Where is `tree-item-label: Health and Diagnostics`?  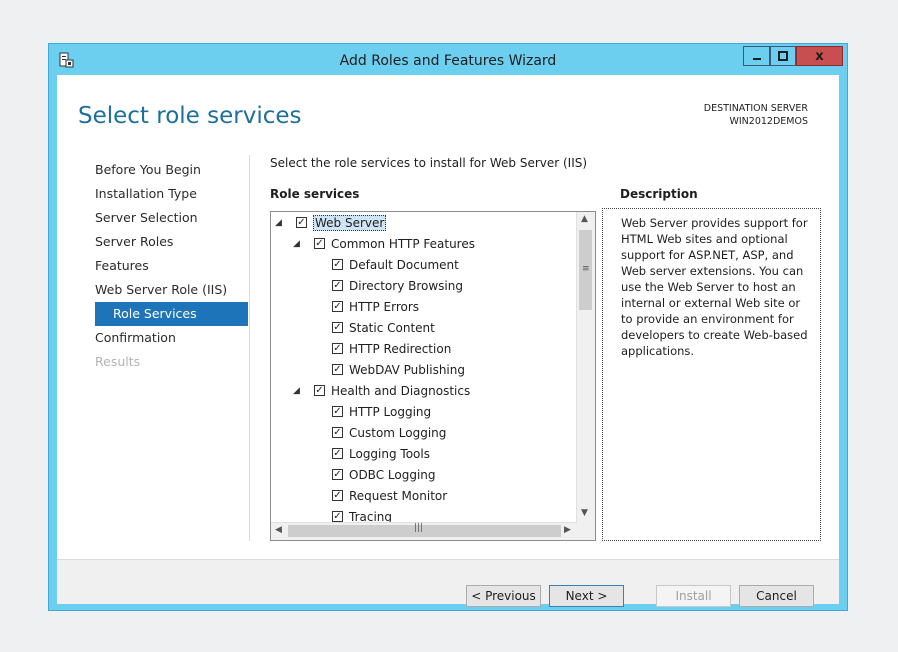 tree-item-label: Health and Diagnostics is located at coordinates (400, 391).